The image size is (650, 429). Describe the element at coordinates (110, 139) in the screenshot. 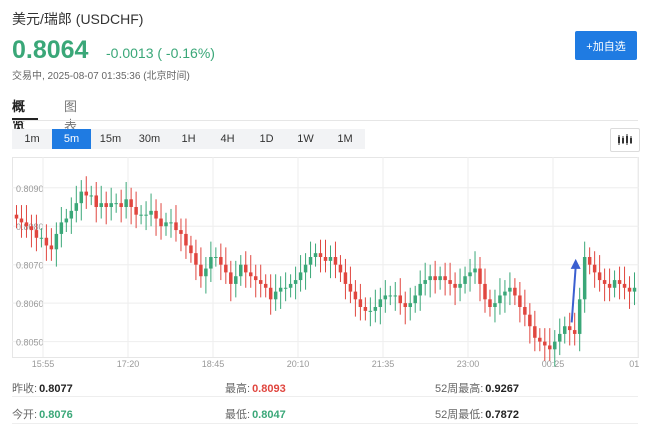

I see `period-15m: 15m` at that location.